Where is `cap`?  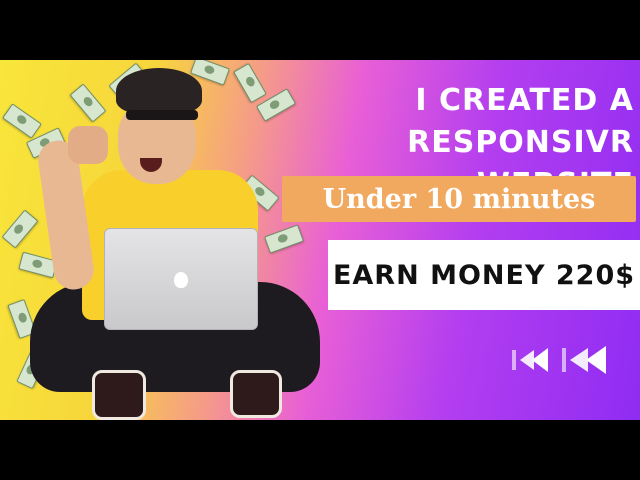 cap is located at coordinates (159, 91).